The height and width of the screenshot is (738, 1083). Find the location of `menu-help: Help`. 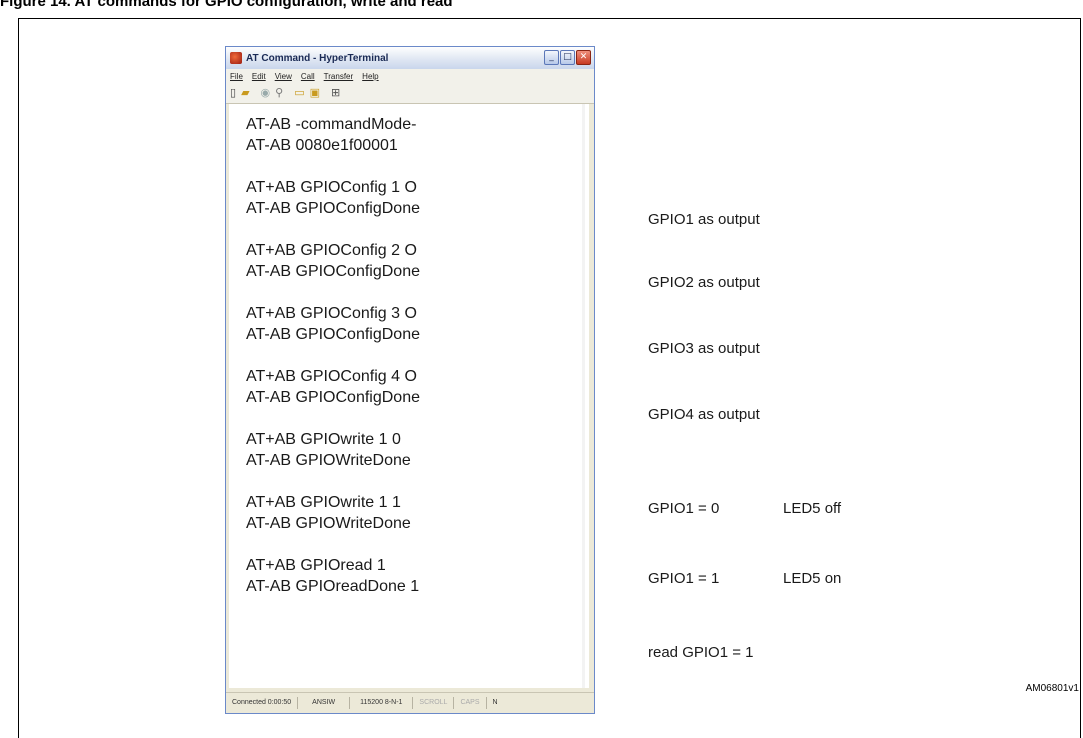

menu-help: Help is located at coordinates (370, 76).